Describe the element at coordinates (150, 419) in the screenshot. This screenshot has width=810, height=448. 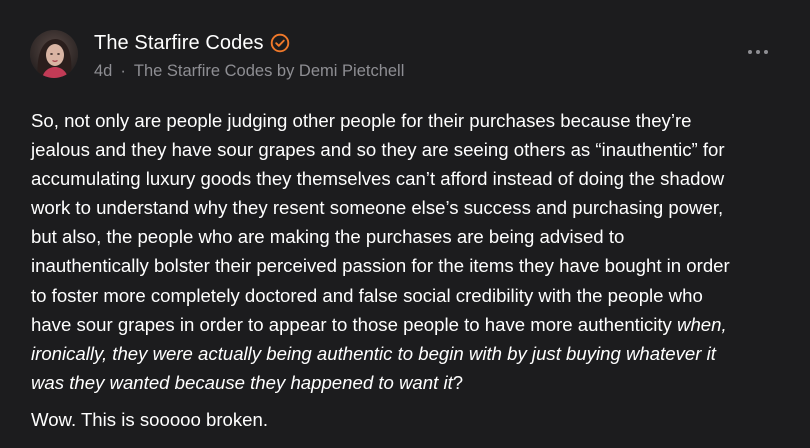
I see `post-closing-paragraph: Wow. This is sooooo broken.` at that location.